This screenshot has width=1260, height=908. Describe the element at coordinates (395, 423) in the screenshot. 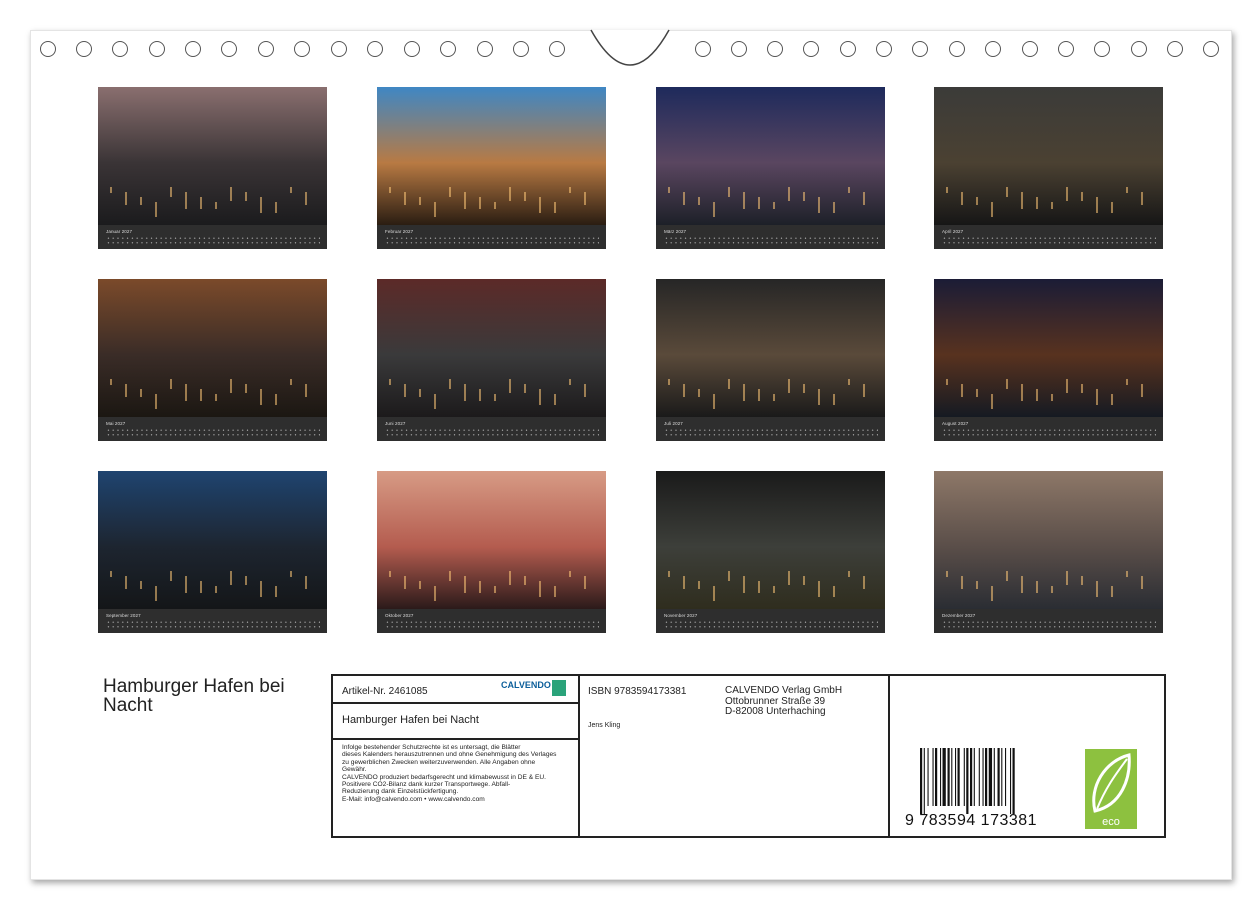

I see `month-label: Juni 2027` at that location.